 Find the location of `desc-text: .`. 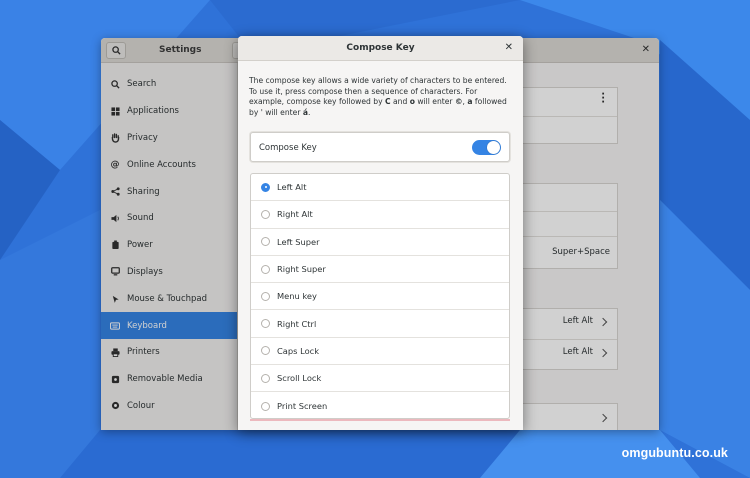

desc-text: . is located at coordinates (309, 112).